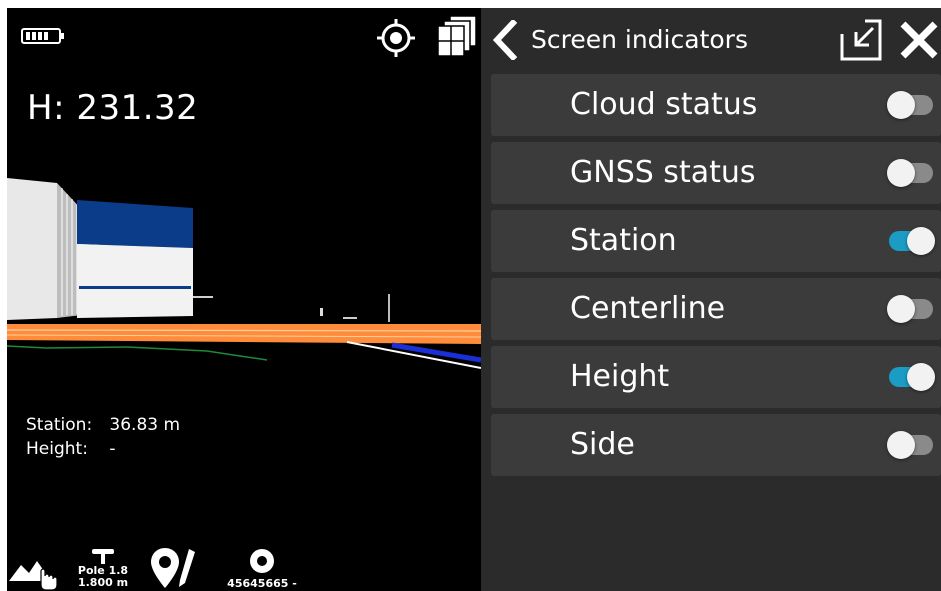  Describe the element at coordinates (103, 582) in the screenshot. I see `pole-height: 1.800 m` at that location.